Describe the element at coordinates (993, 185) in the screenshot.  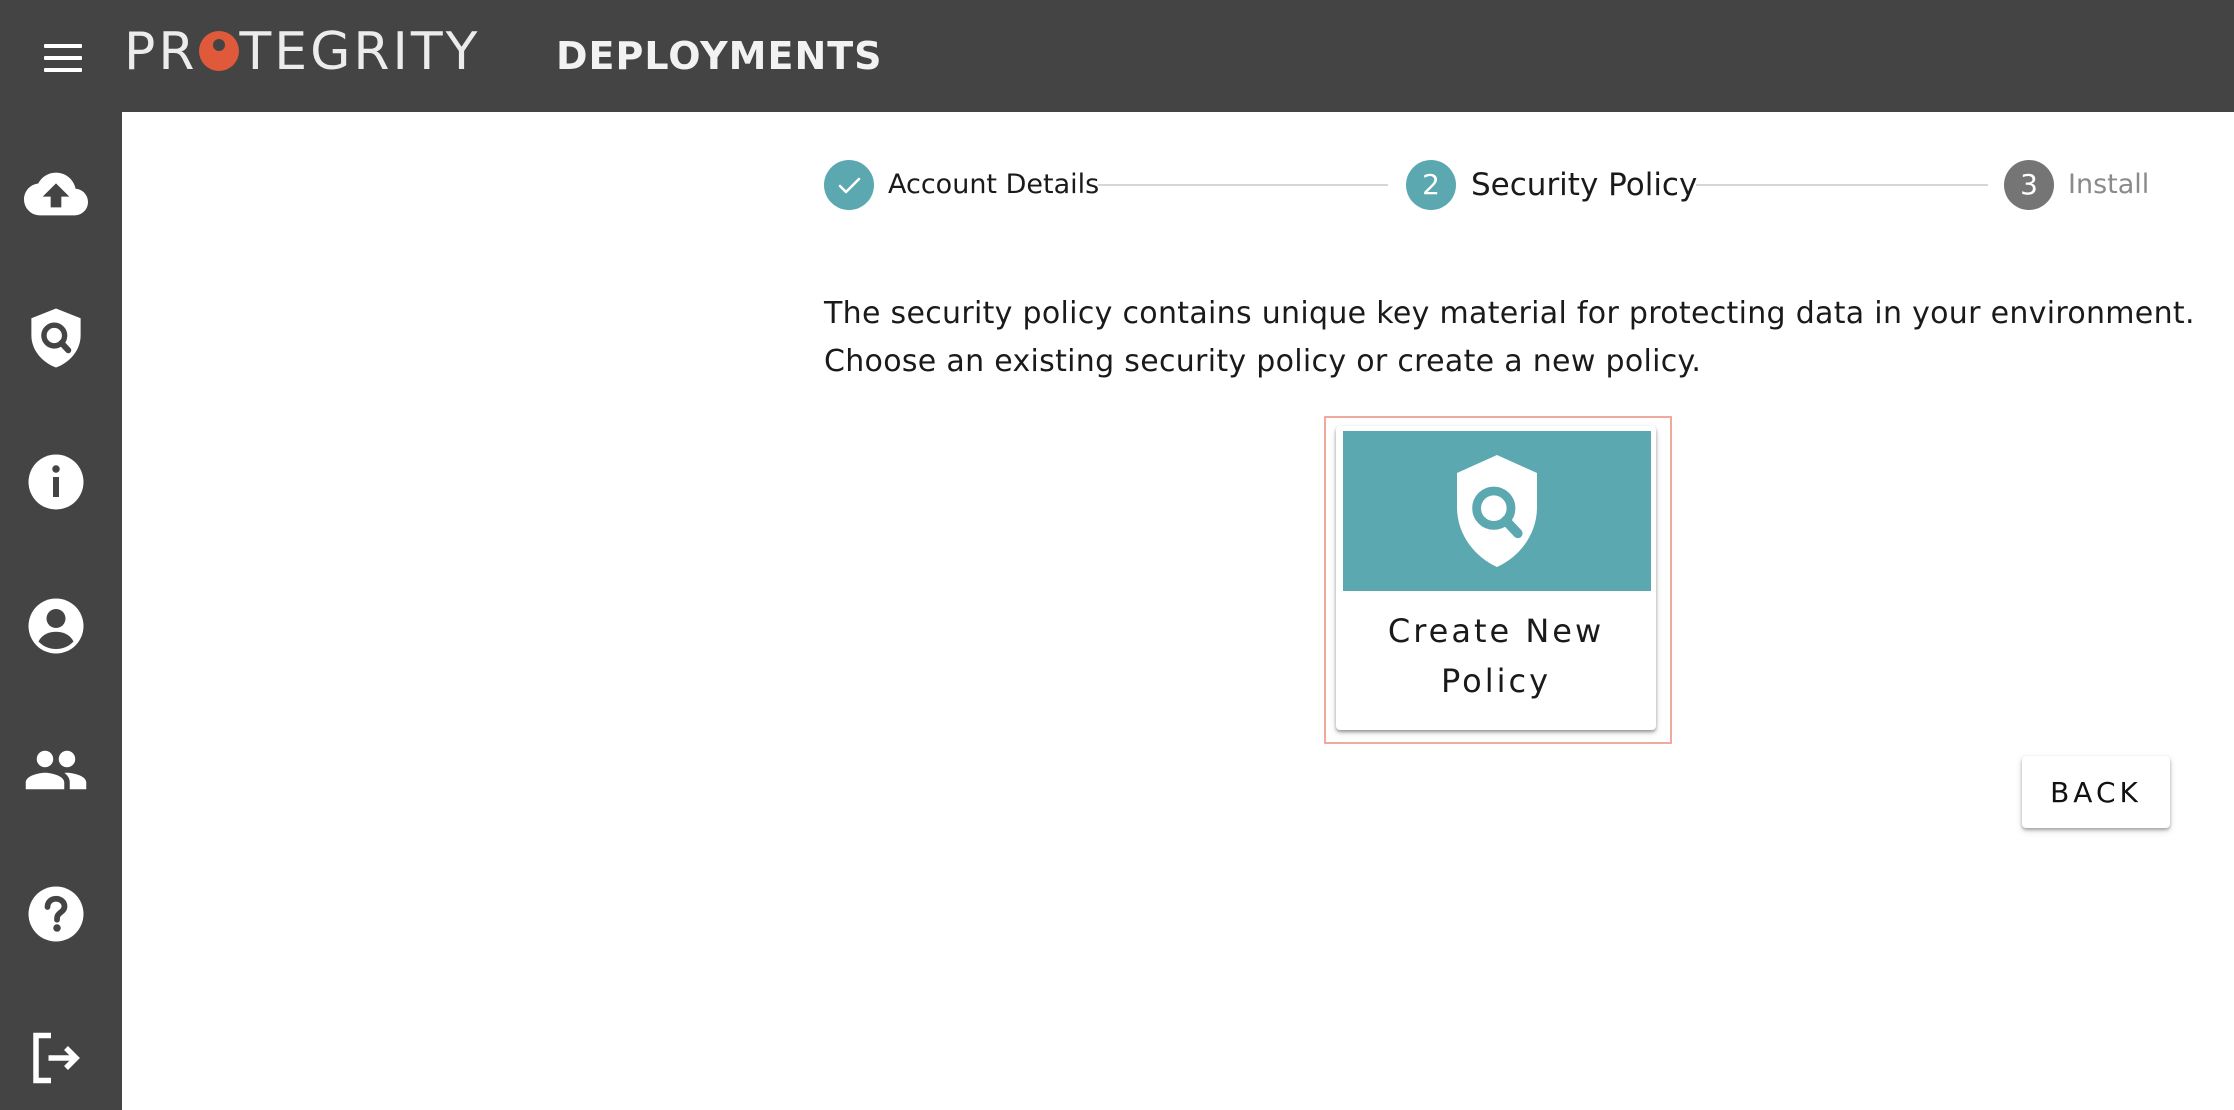
I see `step-label-account-details: Account Details` at that location.